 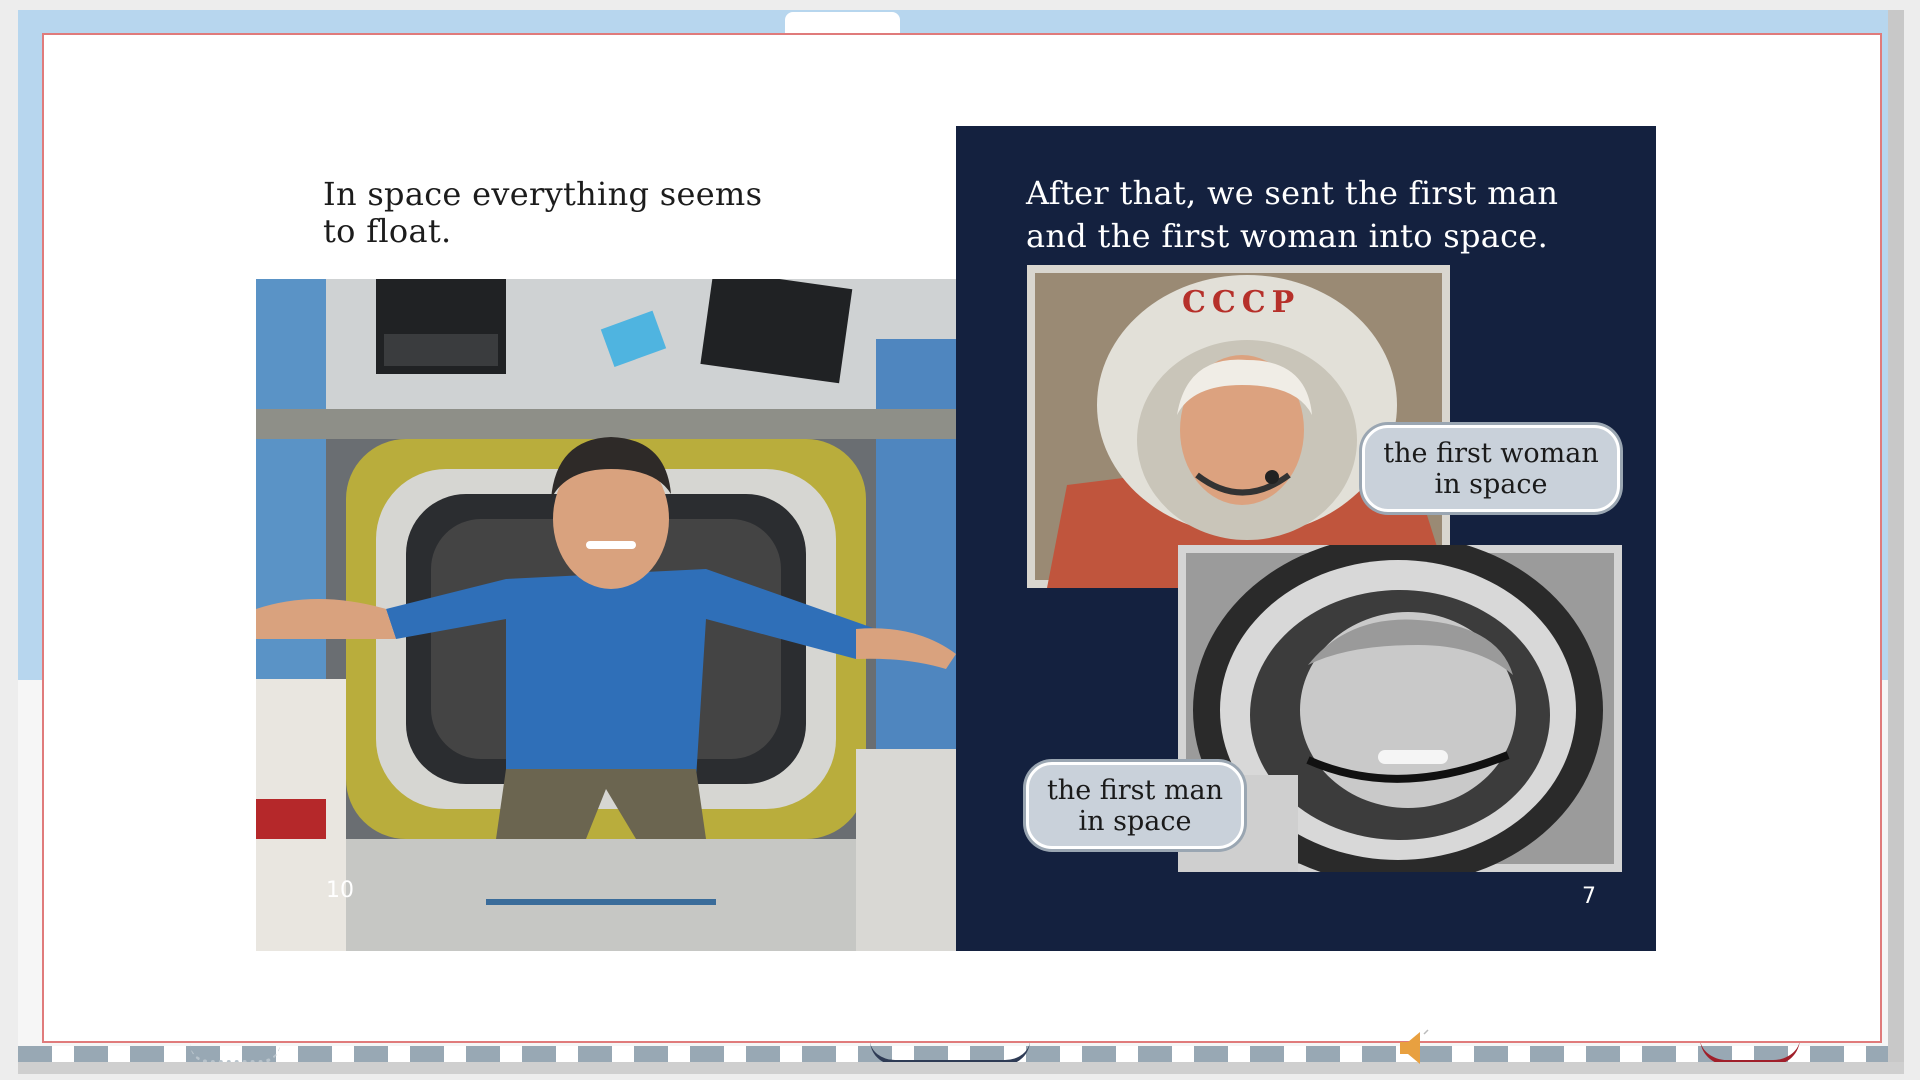 What do you see at coordinates (1292, 193) in the screenshot?
I see `right-caption-line-1: After that, we sent the first man` at bounding box center [1292, 193].